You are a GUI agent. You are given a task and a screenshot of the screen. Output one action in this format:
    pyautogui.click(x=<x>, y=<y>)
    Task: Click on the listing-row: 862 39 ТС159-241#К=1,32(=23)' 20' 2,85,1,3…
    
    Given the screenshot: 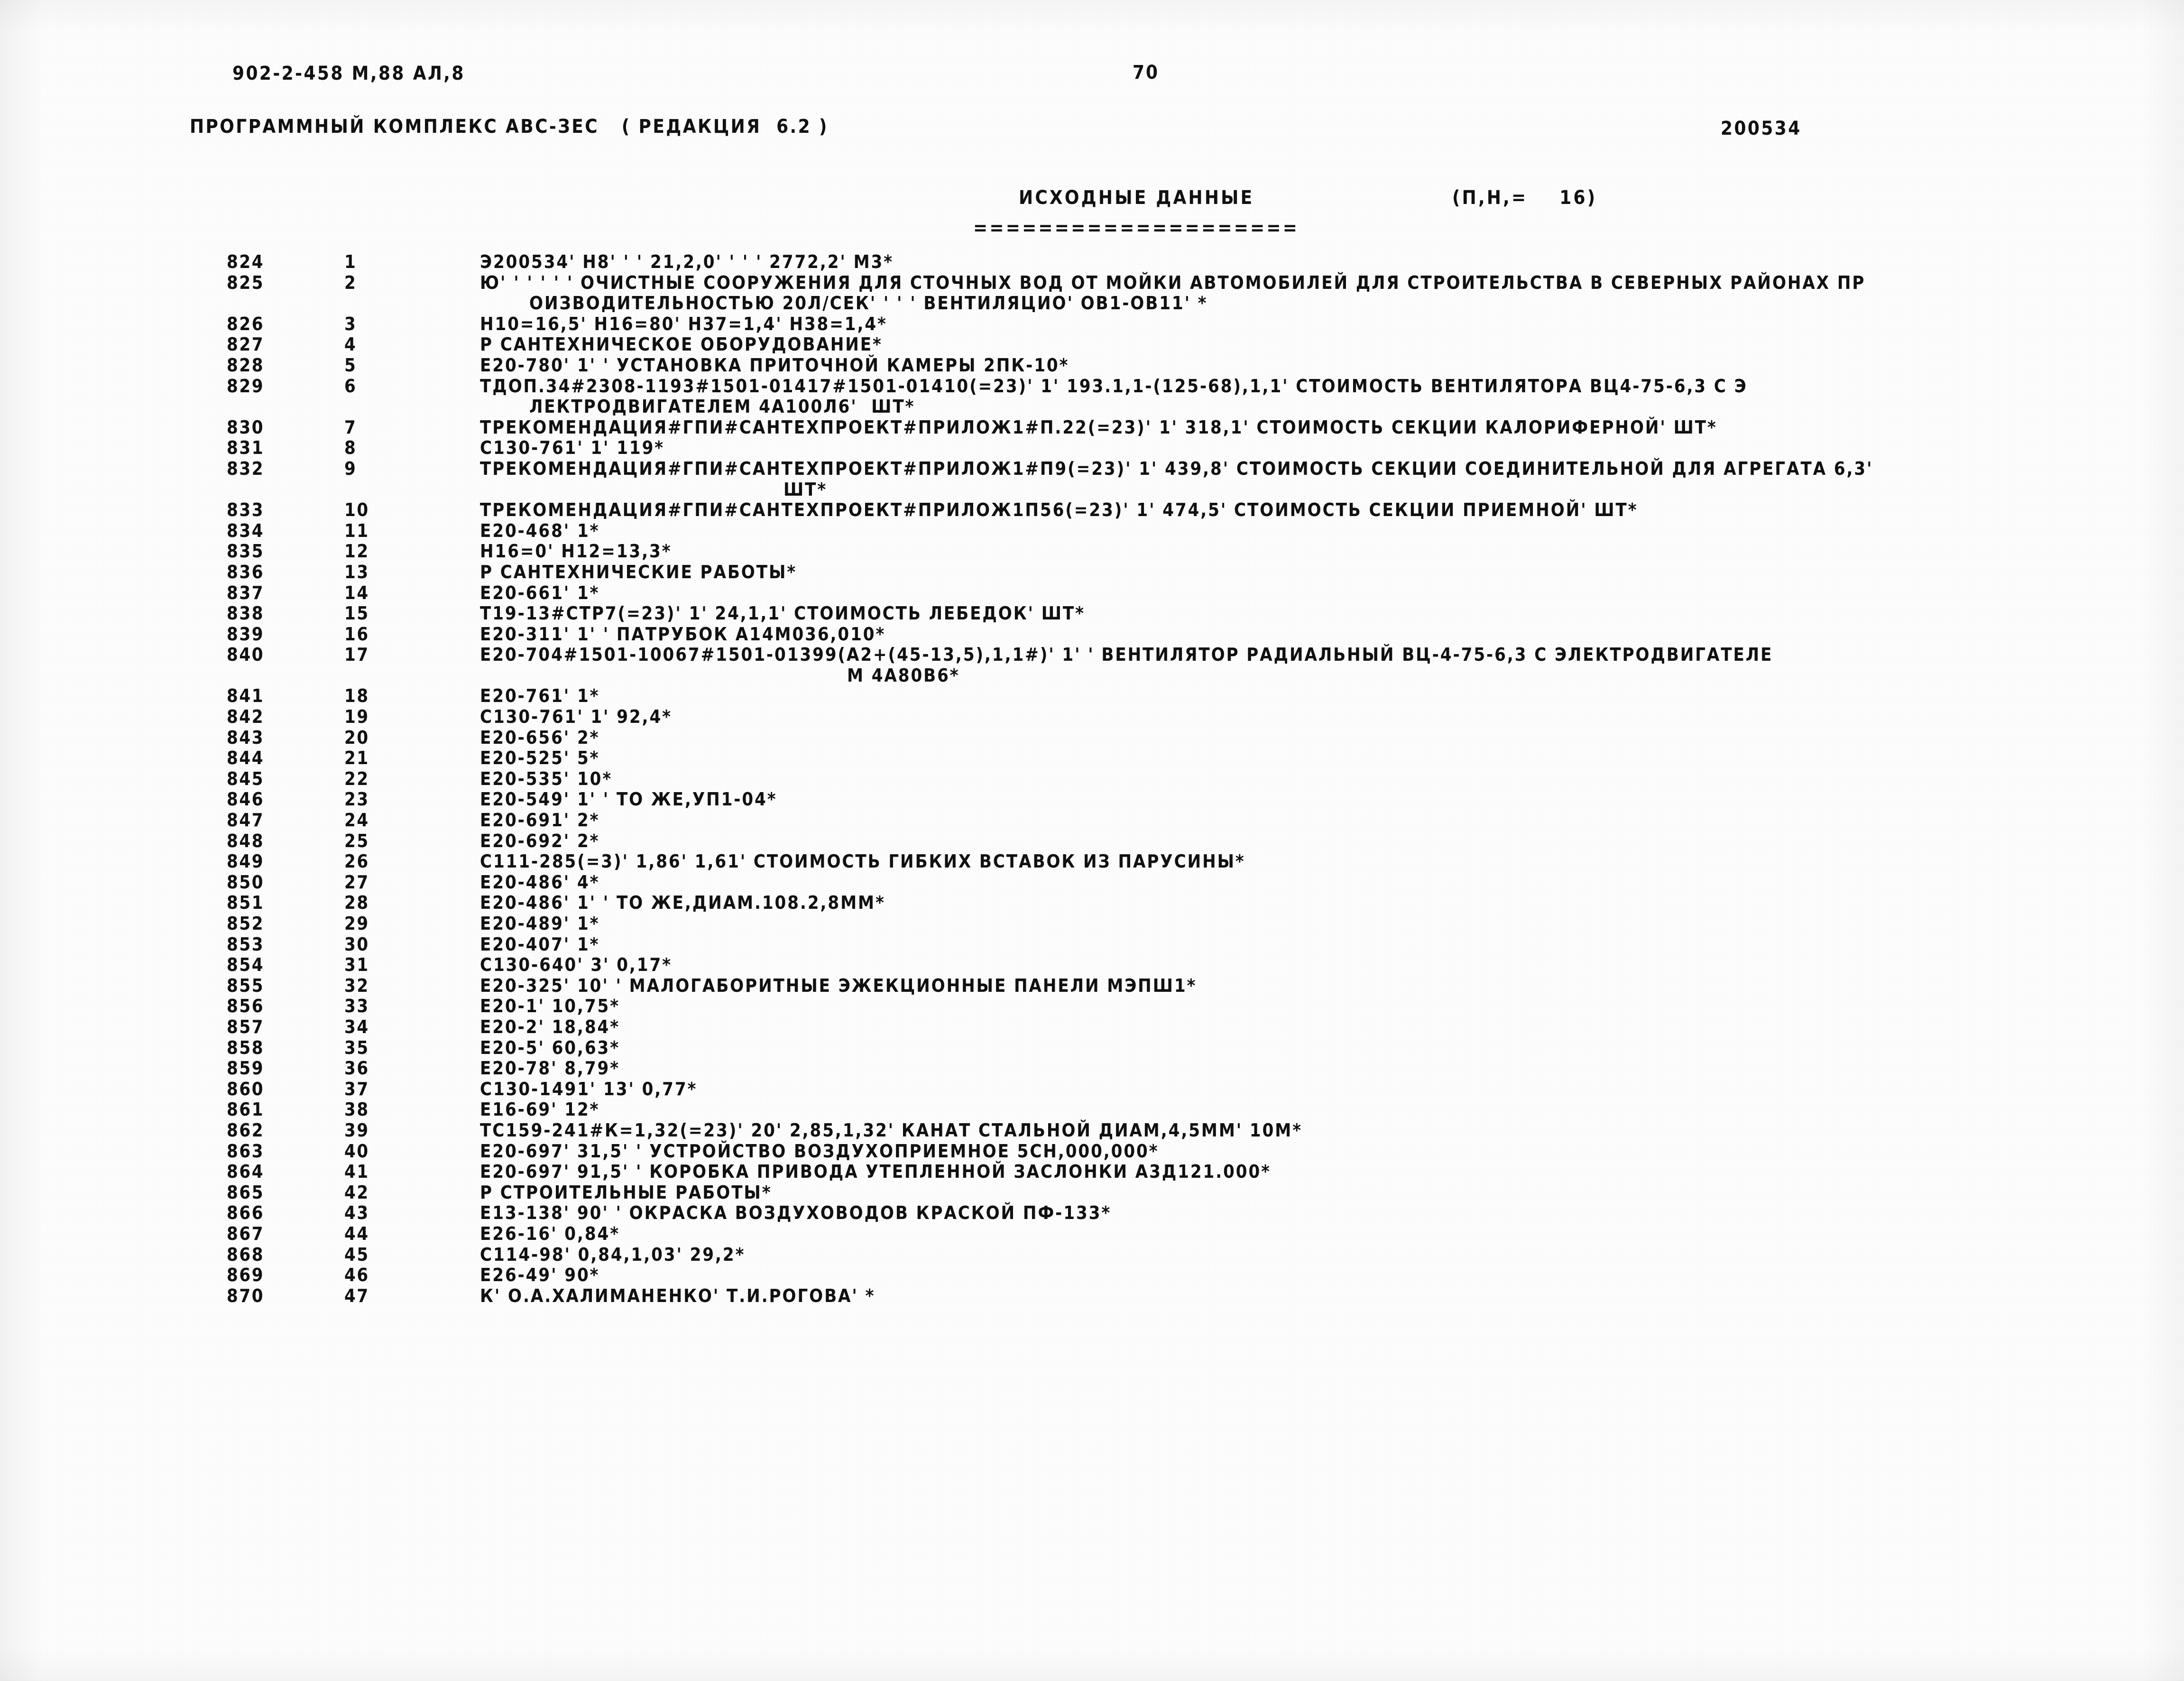 What is the action you would take?
    pyautogui.click(x=1092, y=1131)
    